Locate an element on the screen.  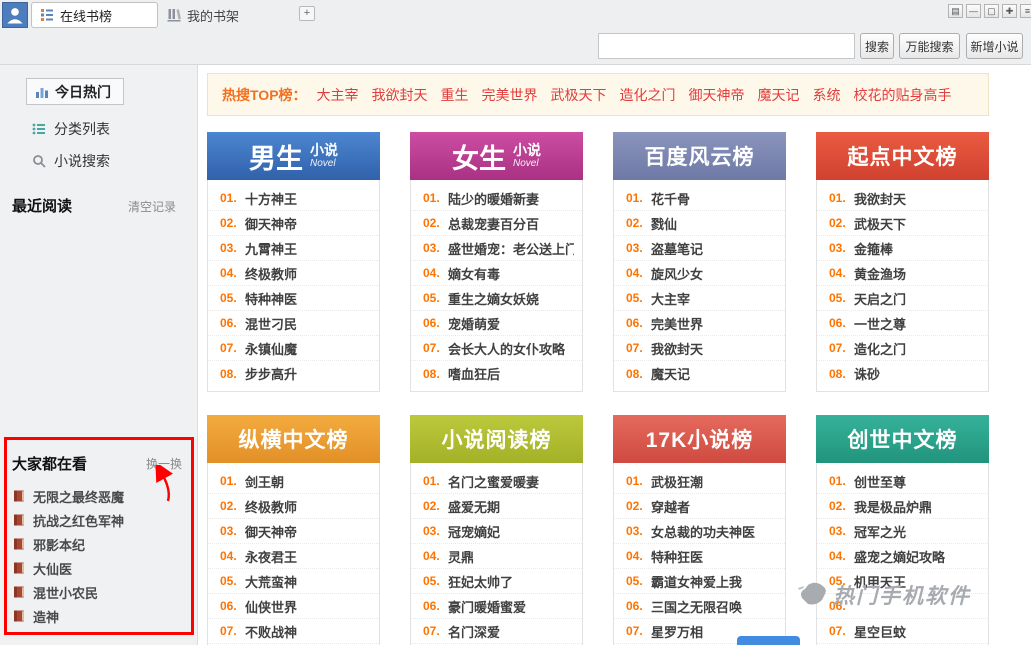
hot-keyword: 御天神帝 is located at coordinates (717, 95).